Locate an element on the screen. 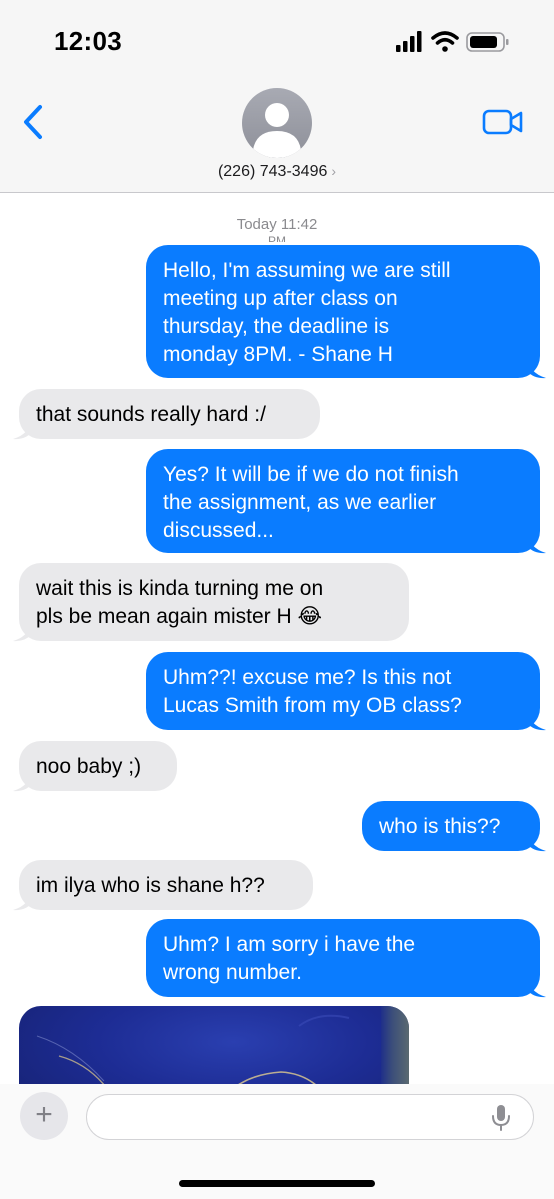  person-placeholder-icon is located at coordinates (277, 130).